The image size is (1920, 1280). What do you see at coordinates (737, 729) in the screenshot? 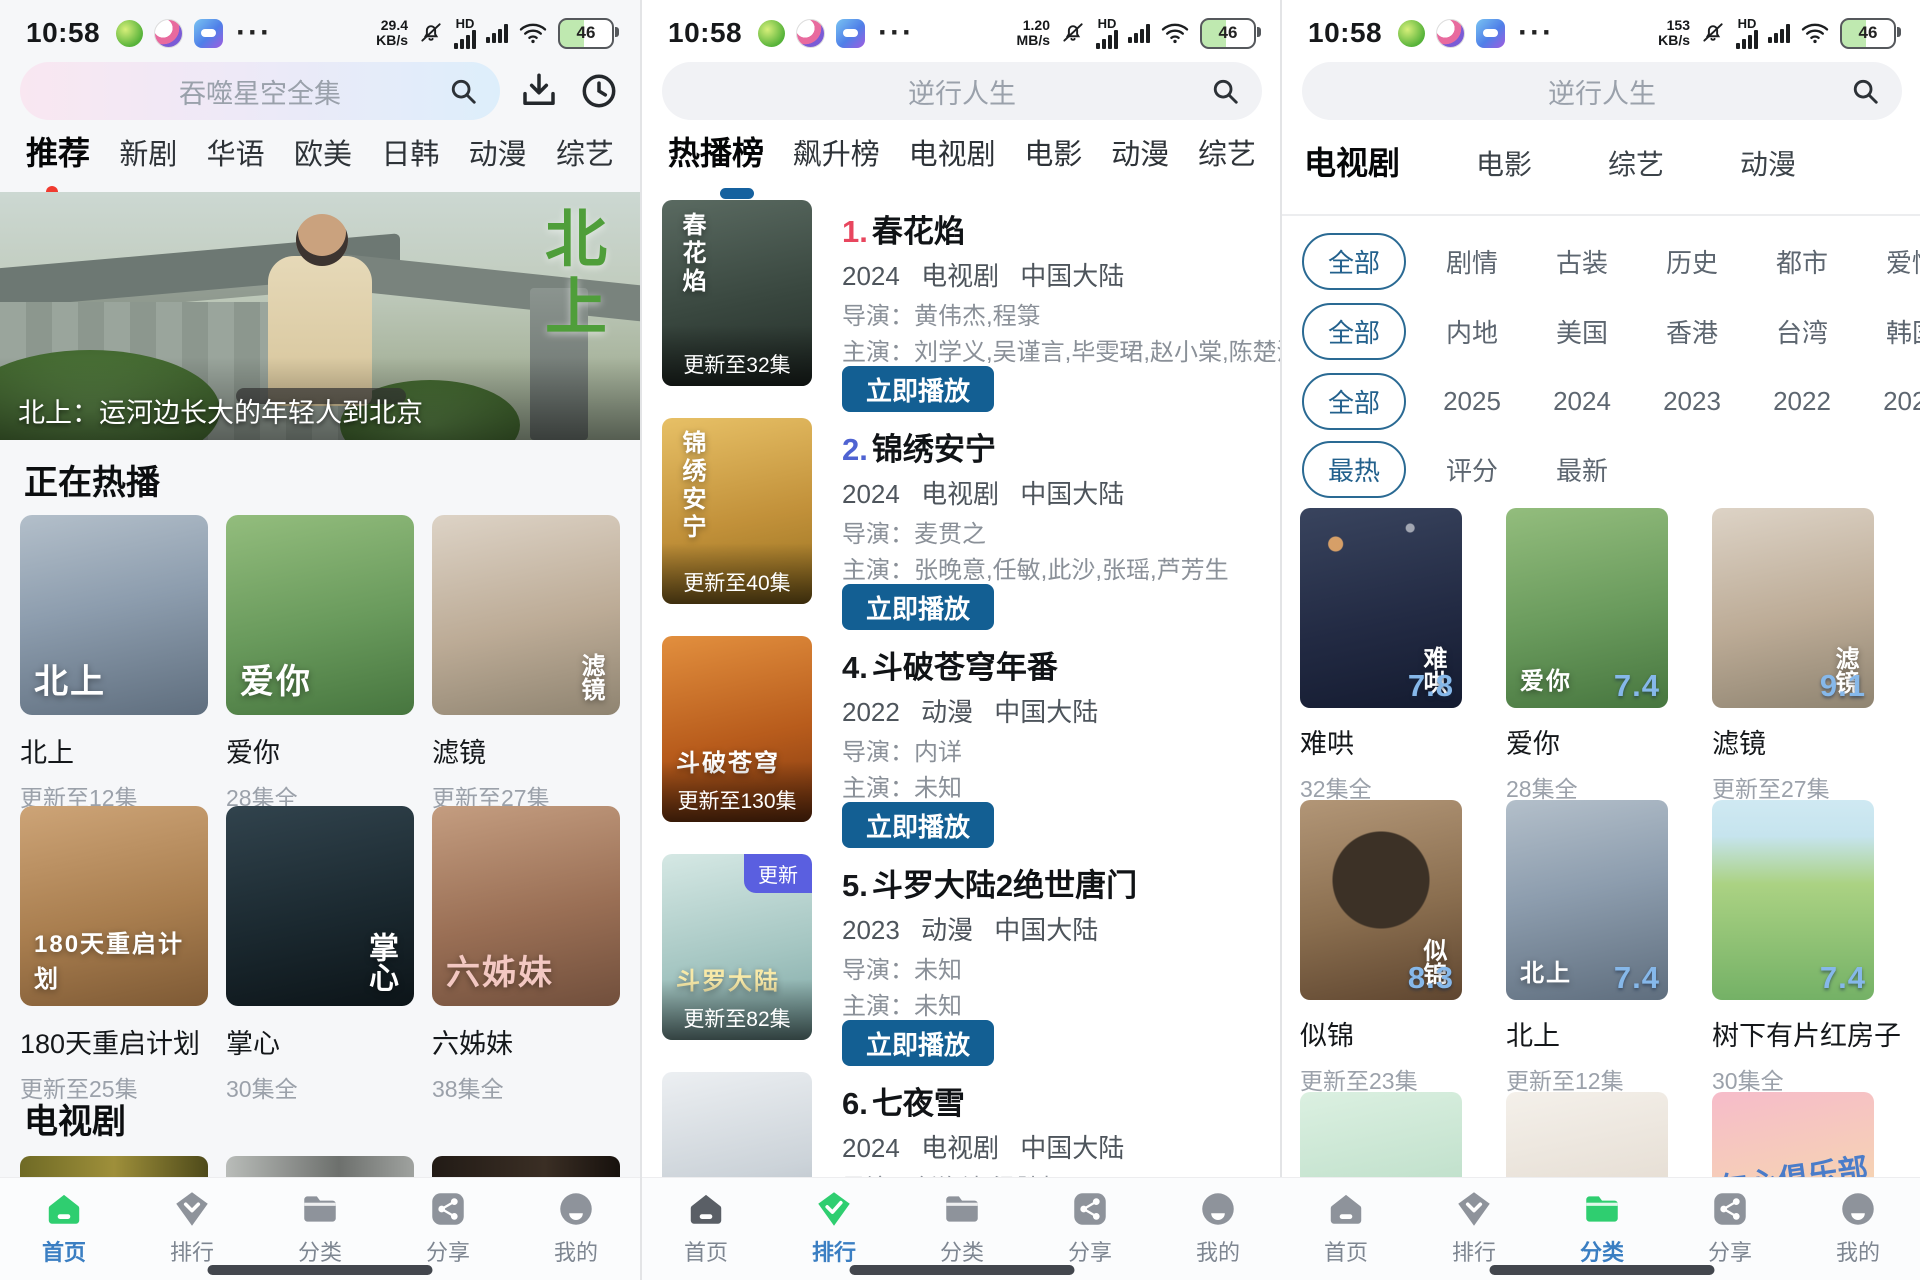
I see `poster-doupocangqiong: 斗破苍穹 更新至130集` at bounding box center [737, 729].